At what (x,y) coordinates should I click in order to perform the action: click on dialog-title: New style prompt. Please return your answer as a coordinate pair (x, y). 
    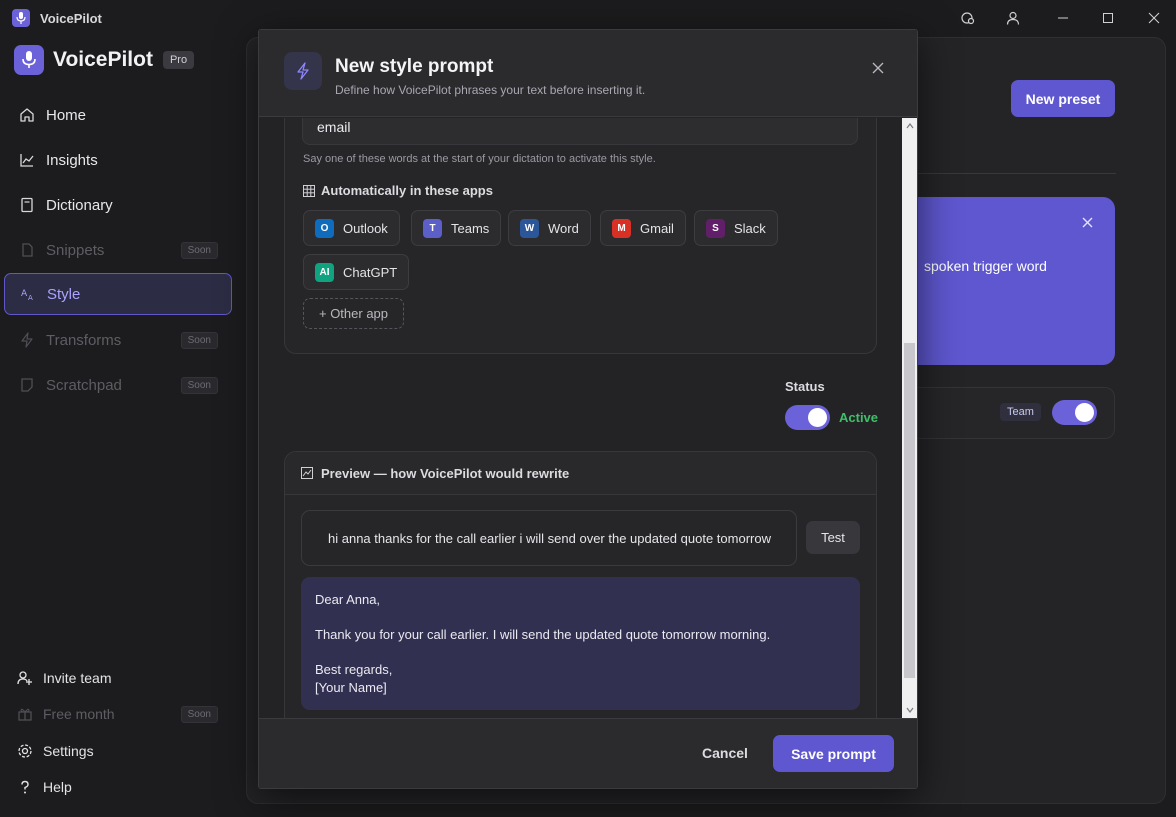
    Looking at the image, I should click on (414, 66).